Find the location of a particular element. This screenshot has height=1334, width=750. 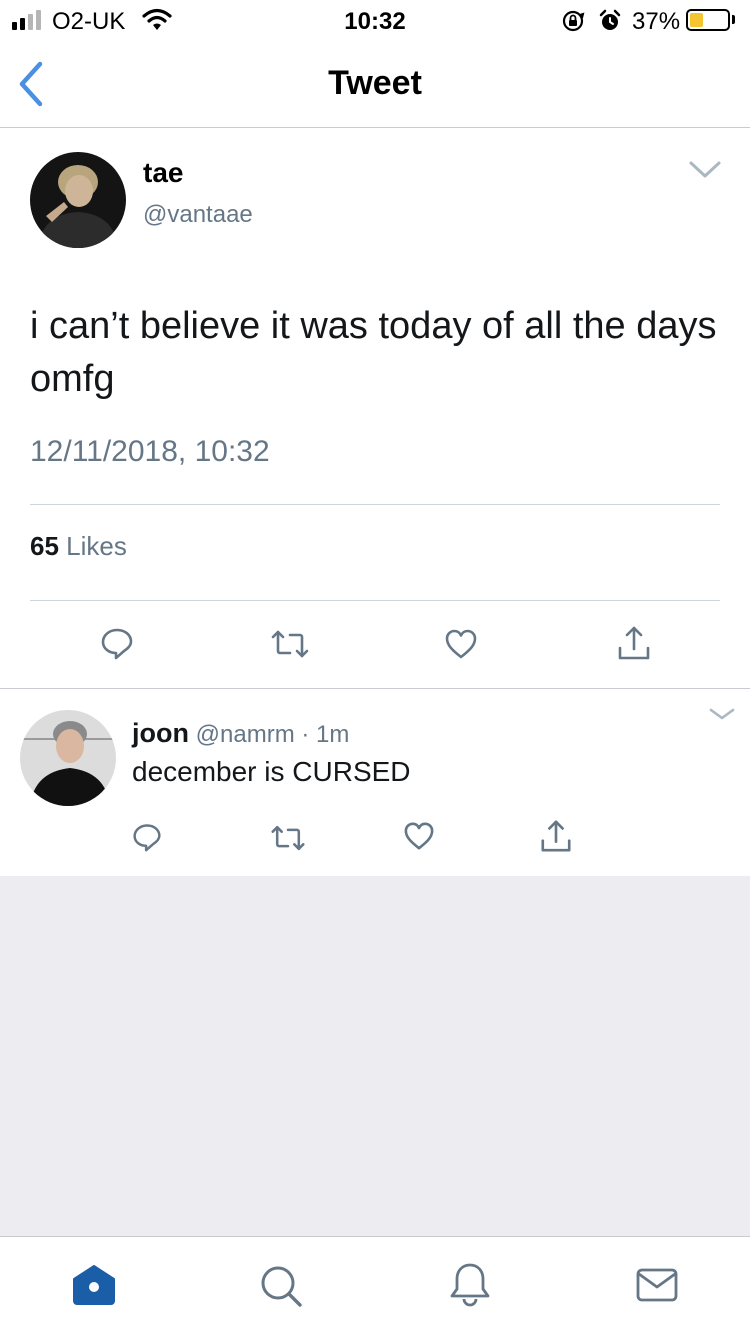

tweet-timestamp: 12/11/2018, 10:32 is located at coordinates (150, 451).